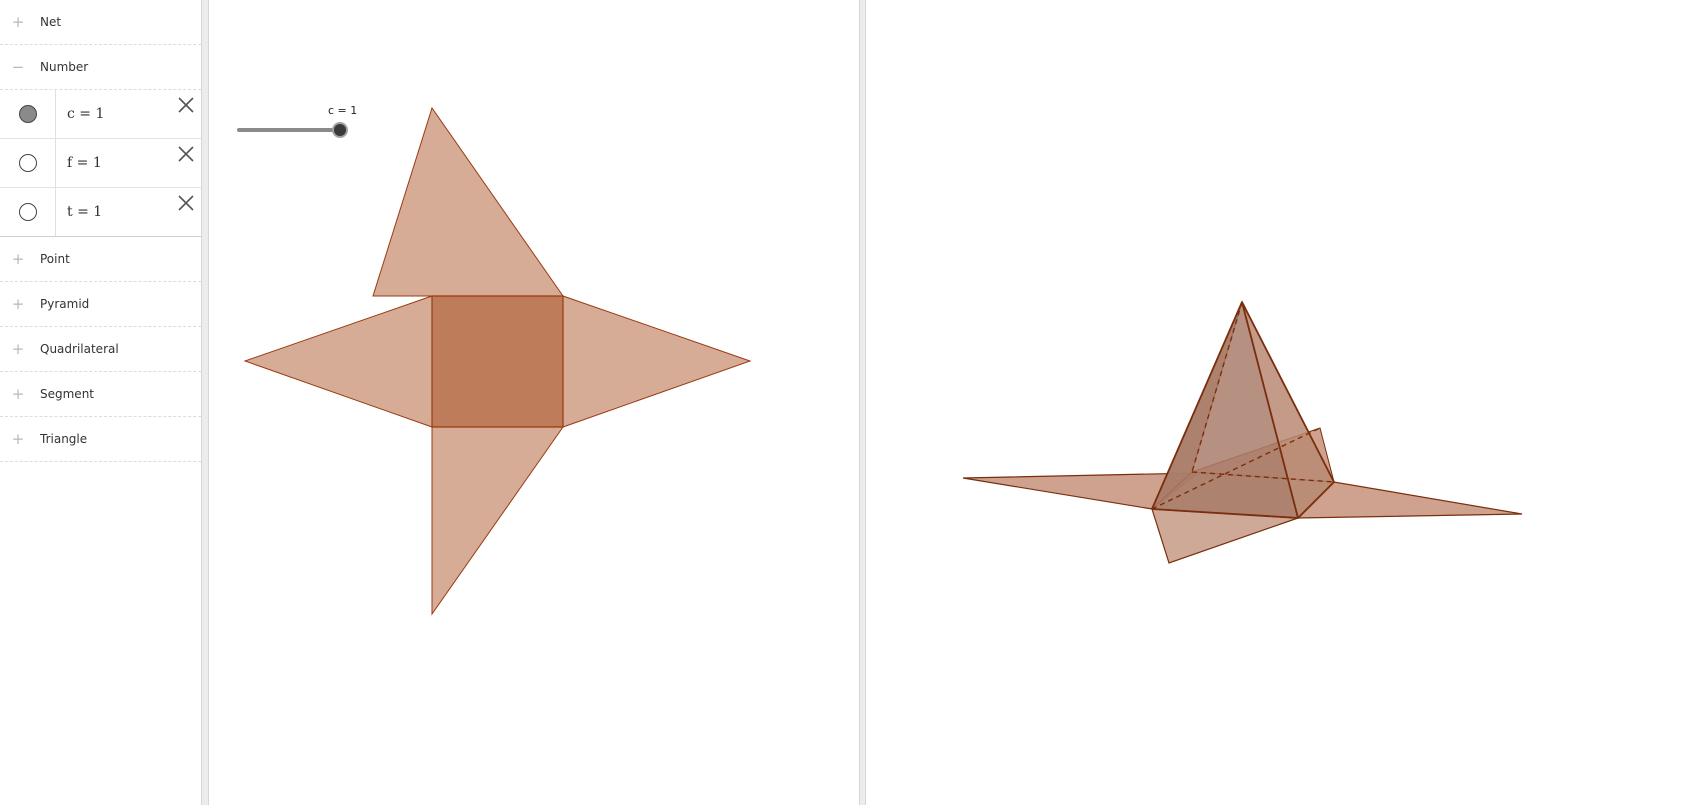  I want to click on net-triangle-top, so click(468, 201).